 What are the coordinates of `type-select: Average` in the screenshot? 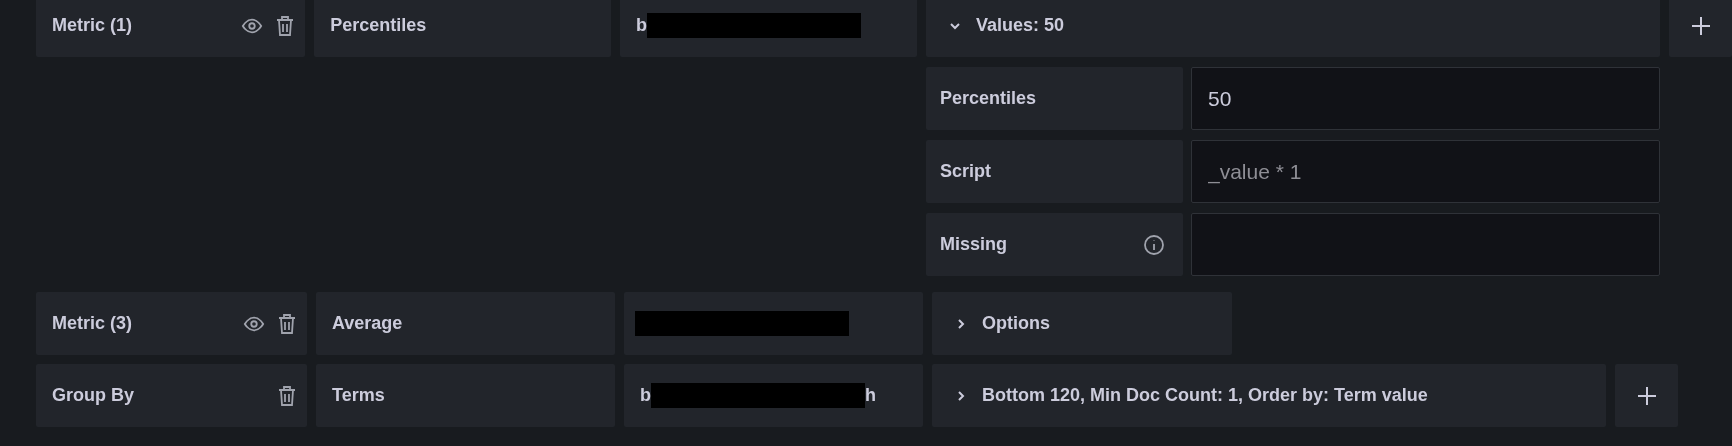 It's located at (465, 323).